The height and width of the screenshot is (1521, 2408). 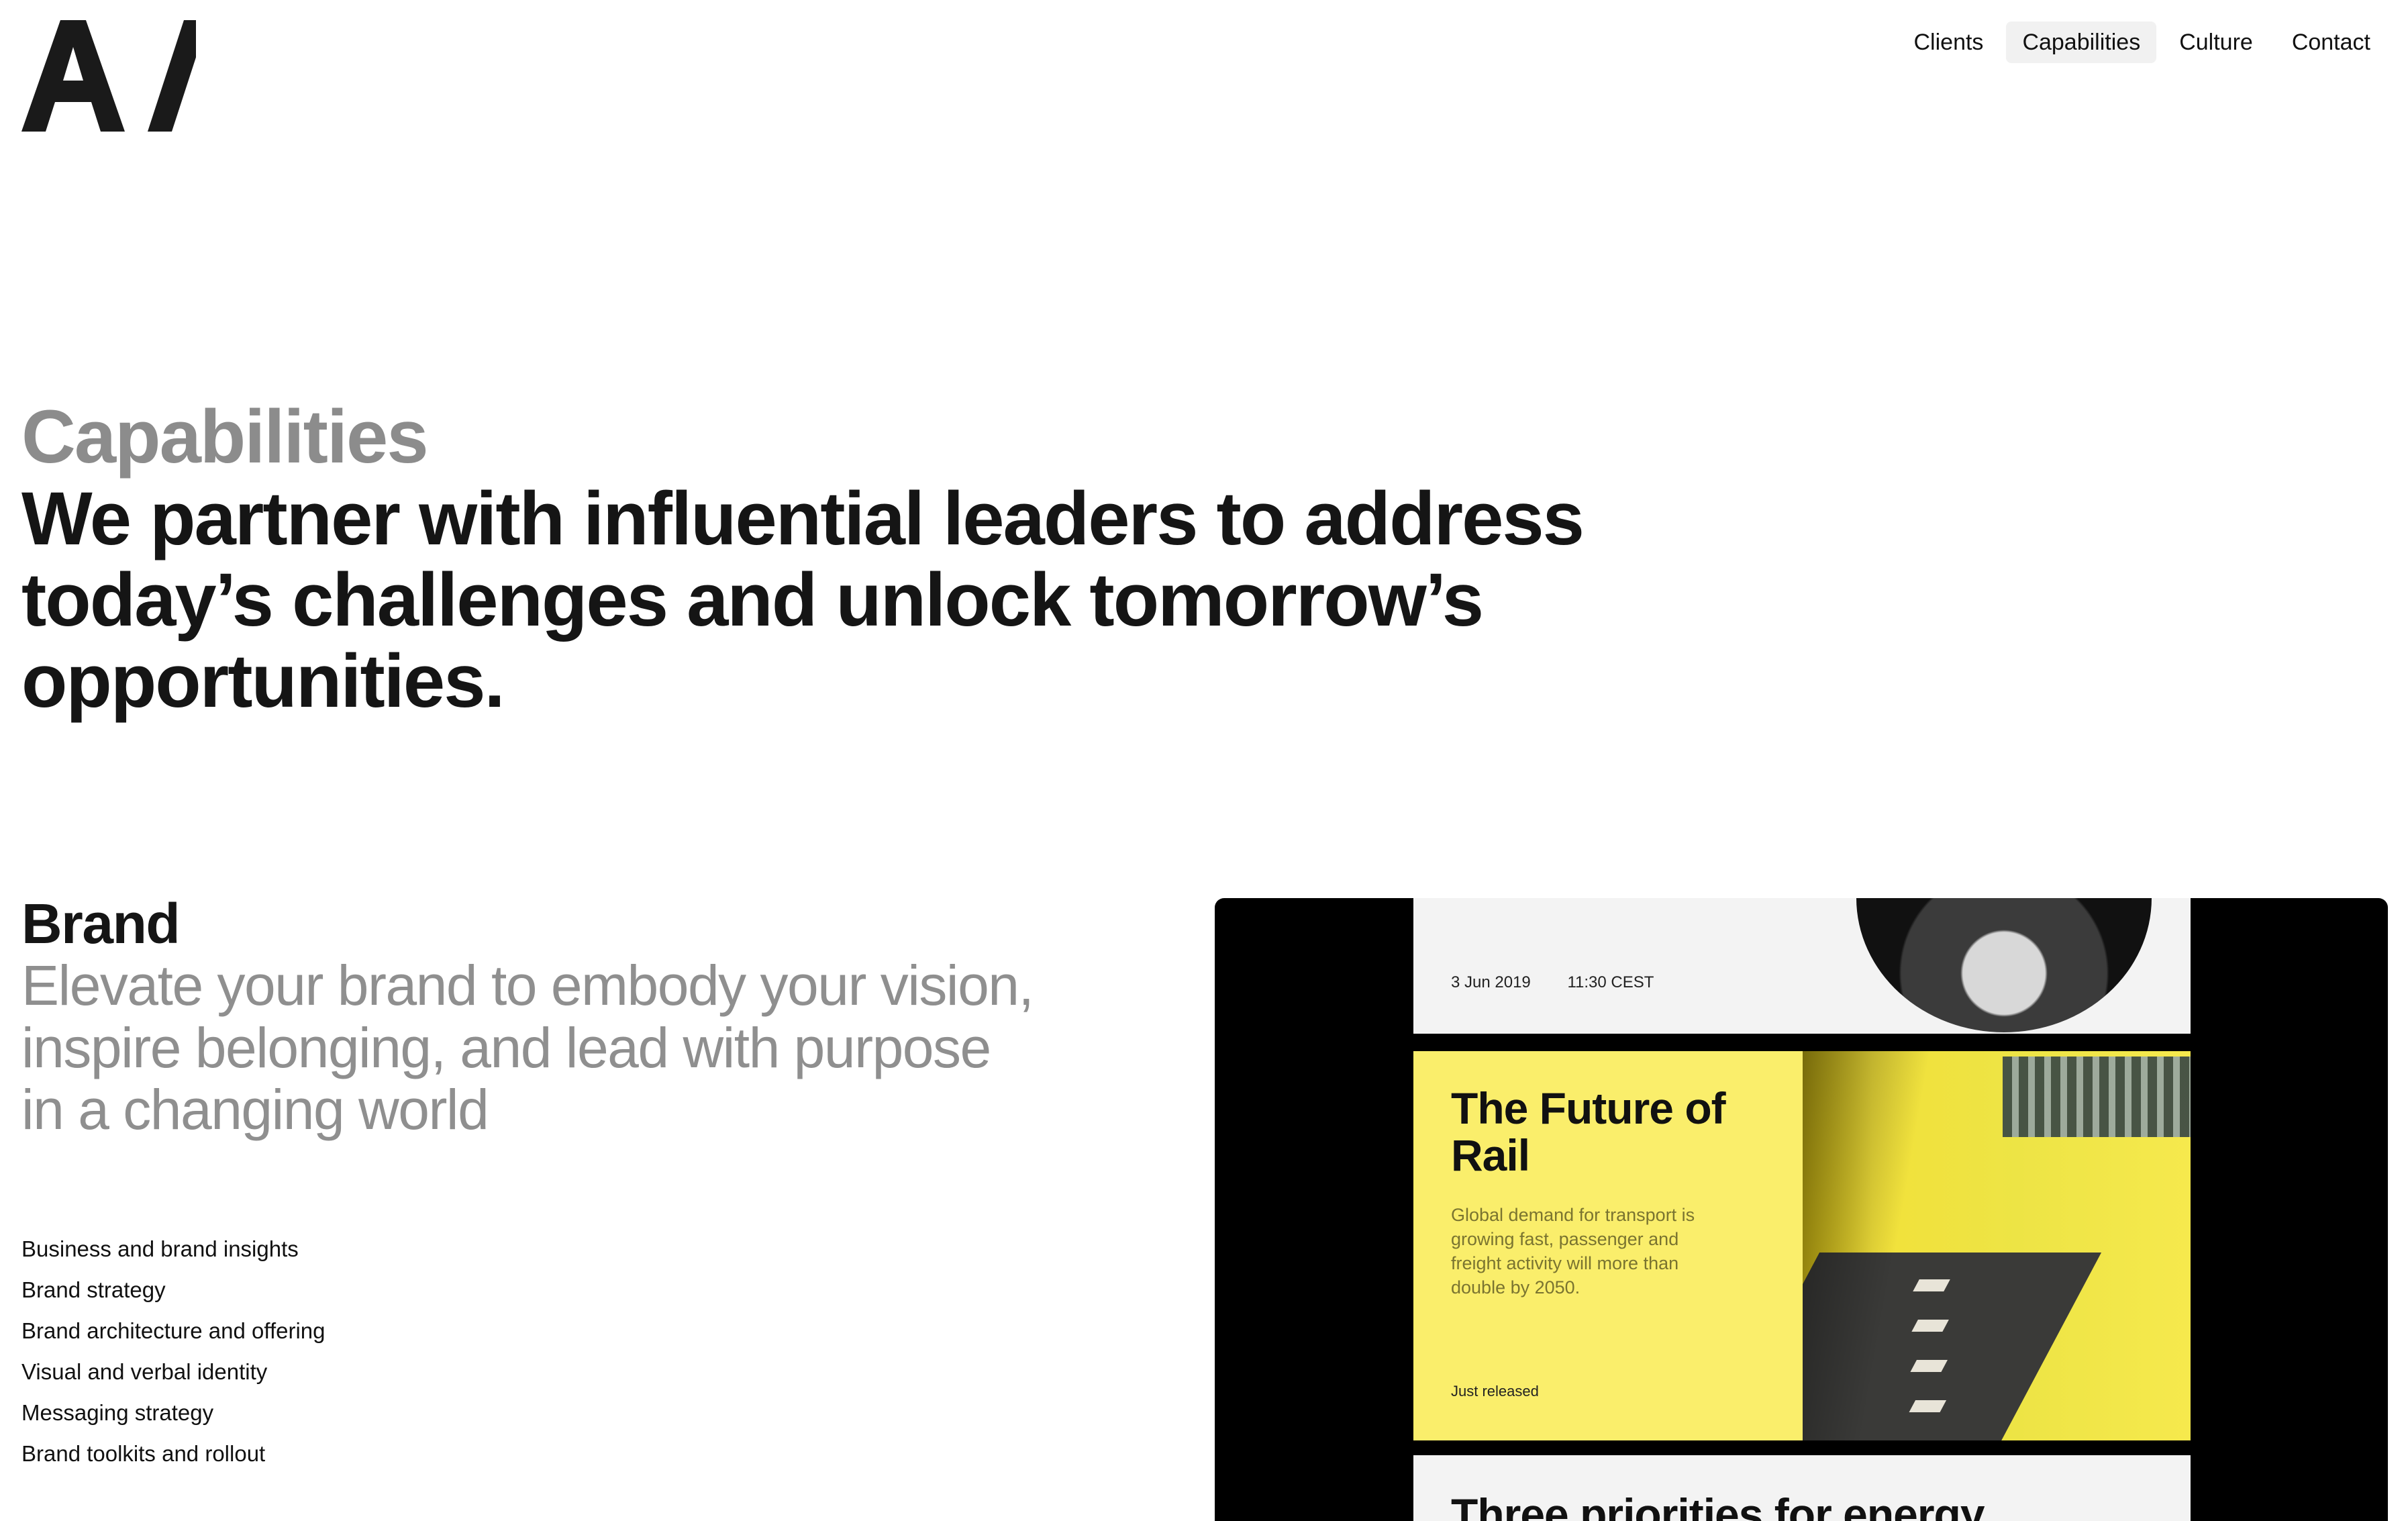 What do you see at coordinates (109, 72) in the screenshot?
I see `logo` at bounding box center [109, 72].